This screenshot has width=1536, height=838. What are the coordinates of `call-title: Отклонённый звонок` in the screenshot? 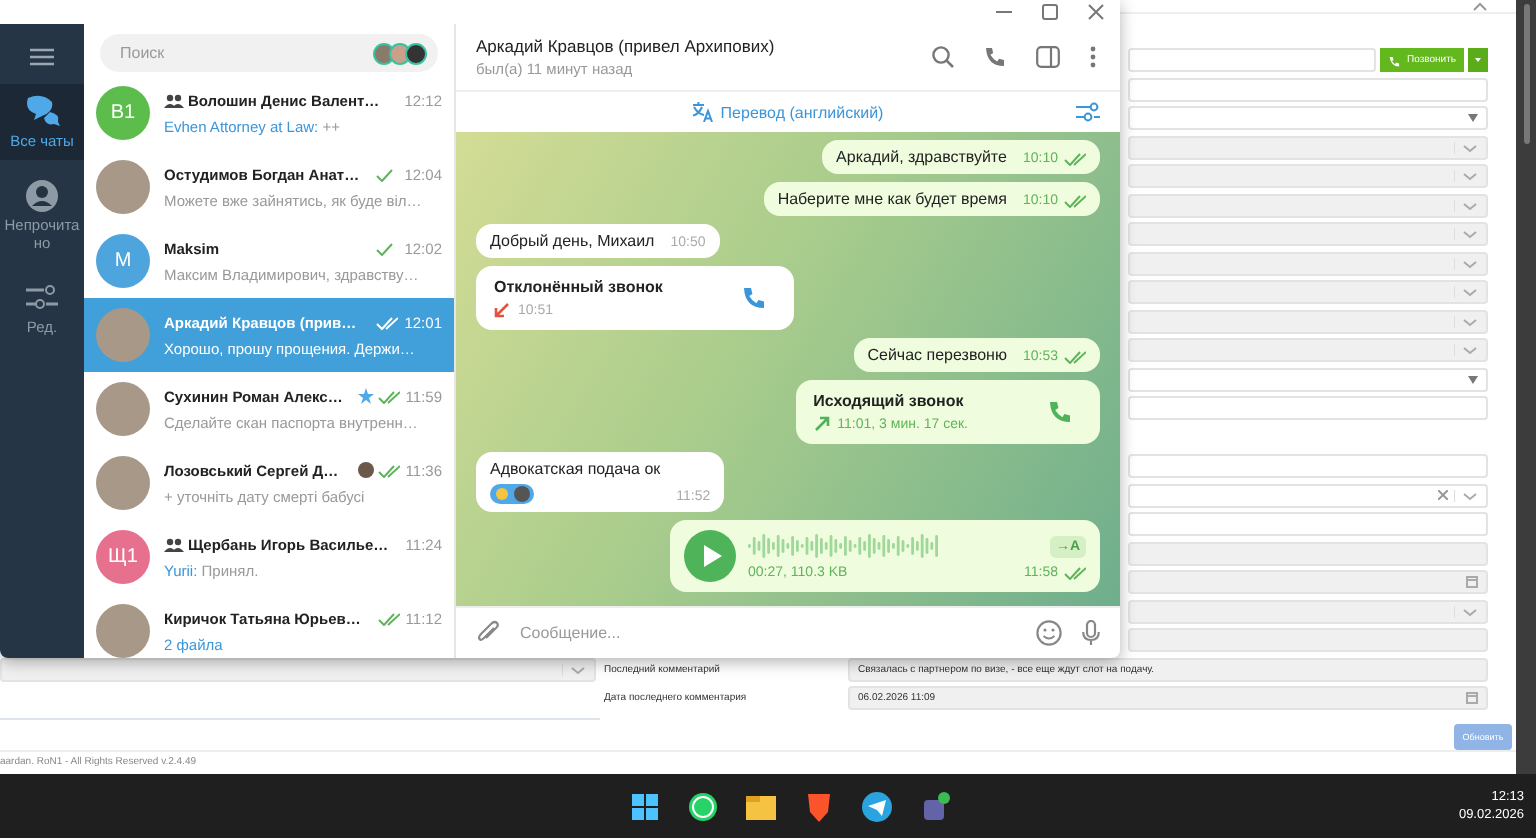 It's located at (578, 287).